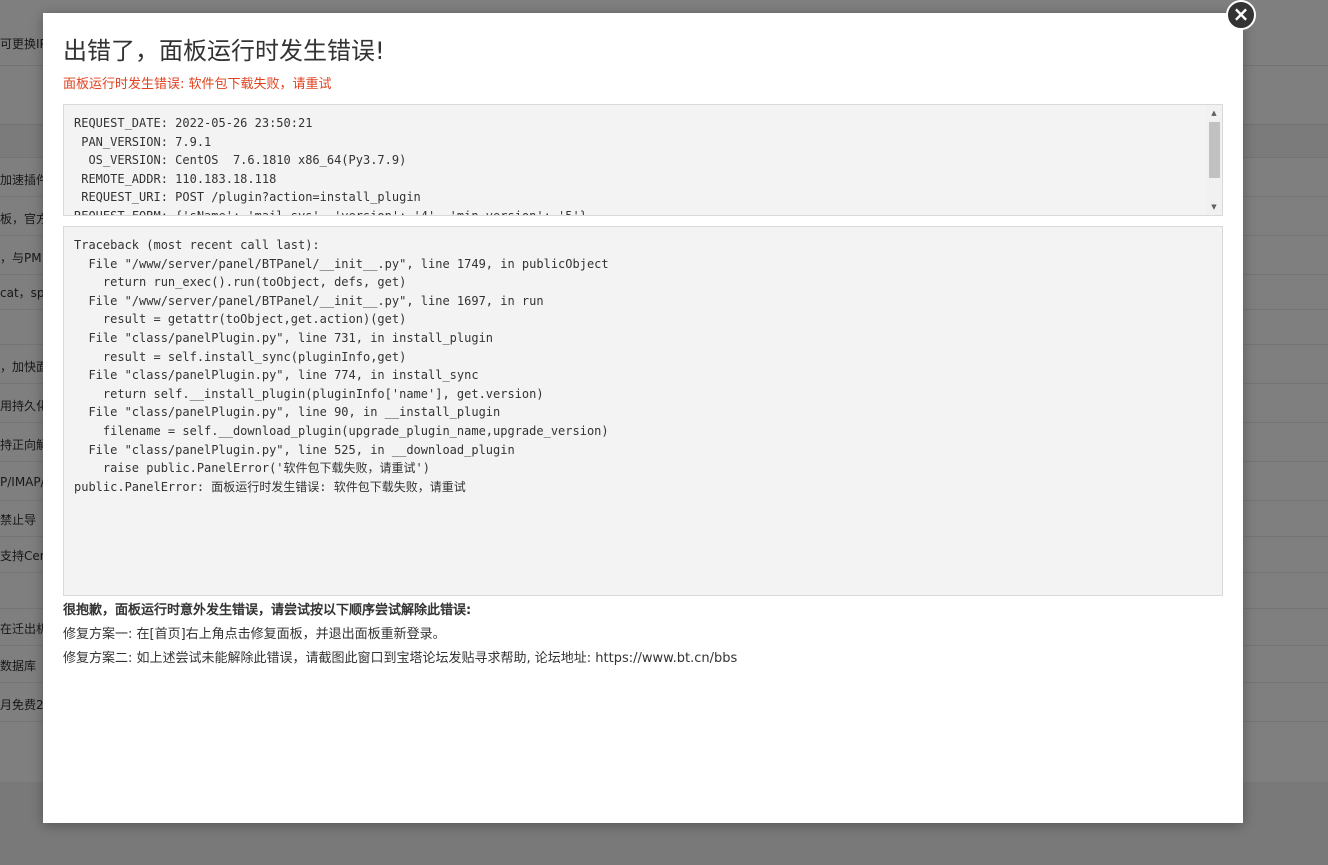 This screenshot has height=865, width=1328. I want to click on request-info-line: REQUEST_DATE: 2022-05-26 23:50:21, so click(193, 123).